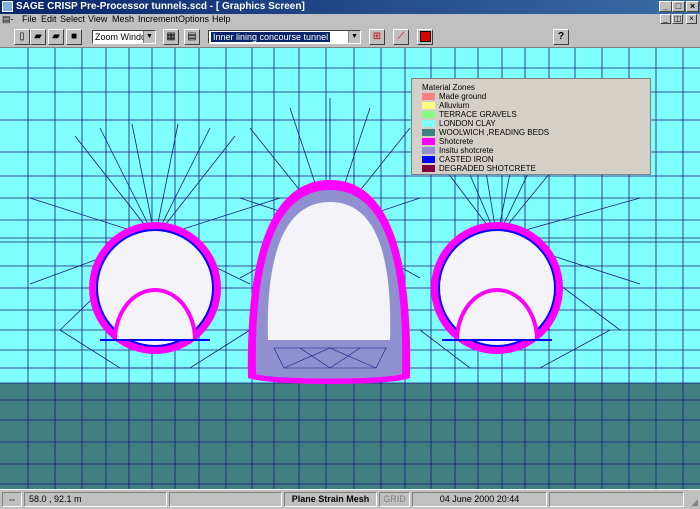  Describe the element at coordinates (171, 37) in the screenshot. I see `grid-view-icon: ▦` at that location.